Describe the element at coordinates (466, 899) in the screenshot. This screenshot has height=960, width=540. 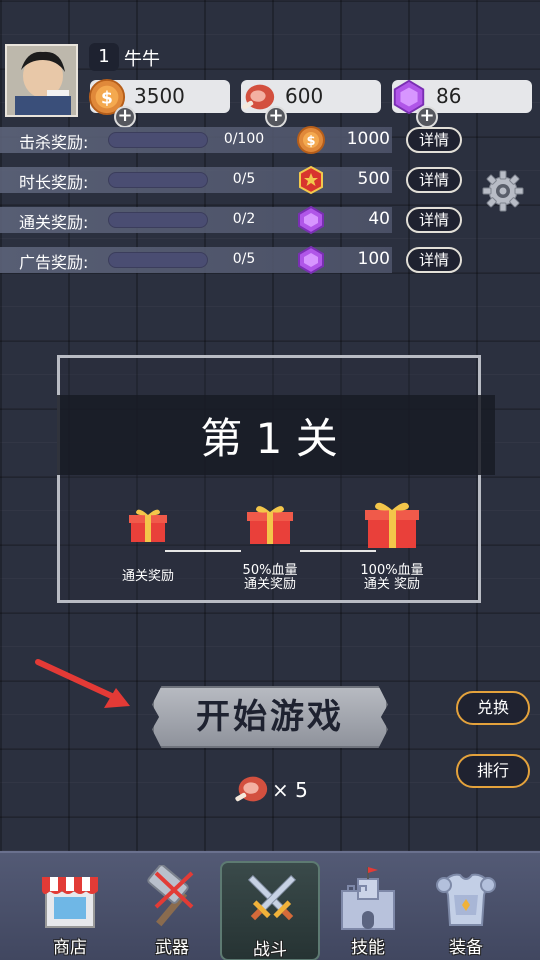
I see `armor-icon` at that location.